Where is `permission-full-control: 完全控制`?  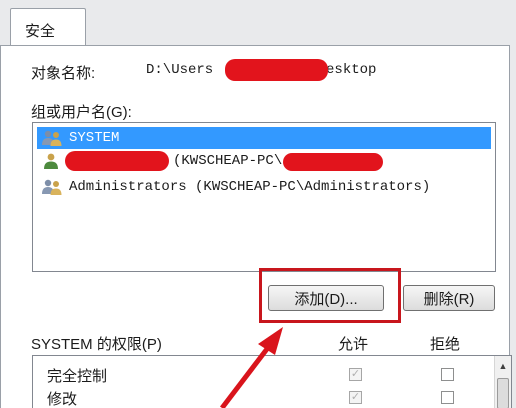
permission-full-control: 完全控制 is located at coordinates (77, 376).